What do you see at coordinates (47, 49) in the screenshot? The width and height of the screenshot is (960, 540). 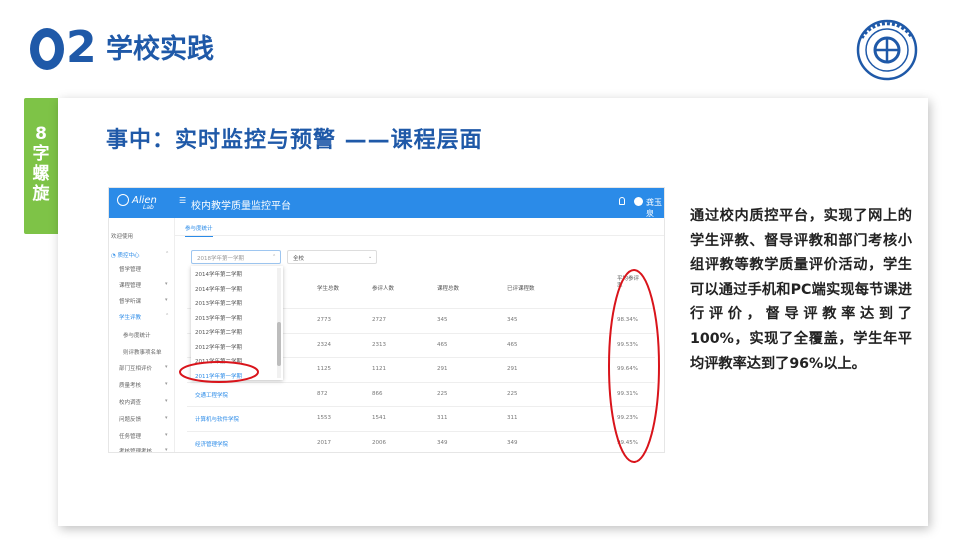 I see `section-number-zero-glyph` at bounding box center [47, 49].